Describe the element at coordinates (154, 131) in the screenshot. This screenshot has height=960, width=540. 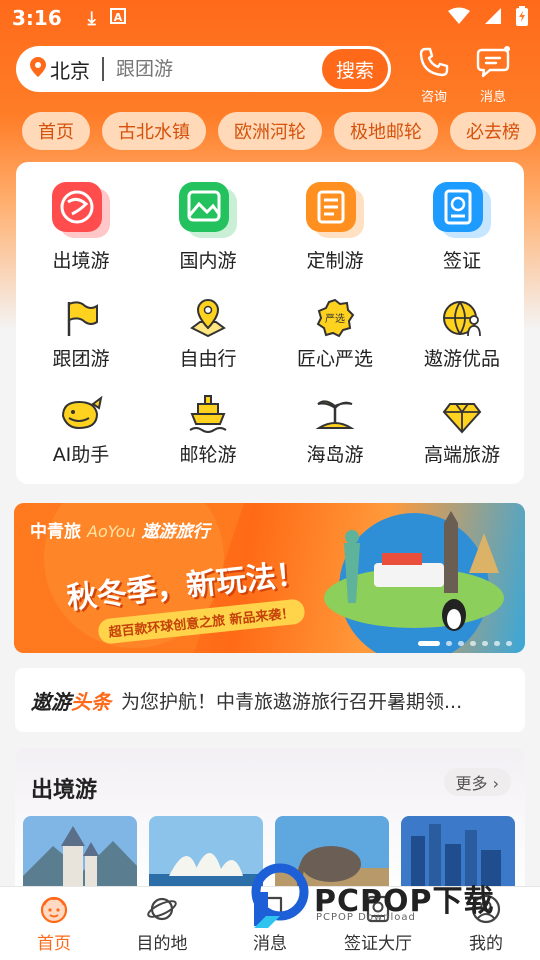
I see `tag-gubei-water-town: 古北水镇` at that location.